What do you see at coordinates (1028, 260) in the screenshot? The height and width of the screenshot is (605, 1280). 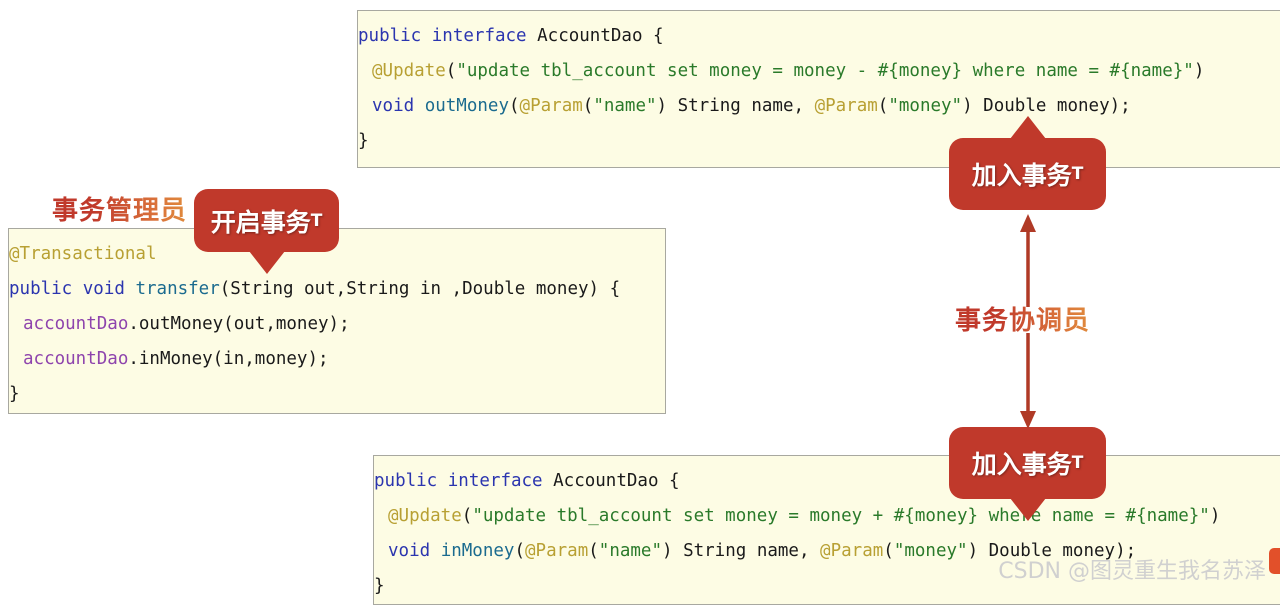 I see `arrow-up-icon` at bounding box center [1028, 260].